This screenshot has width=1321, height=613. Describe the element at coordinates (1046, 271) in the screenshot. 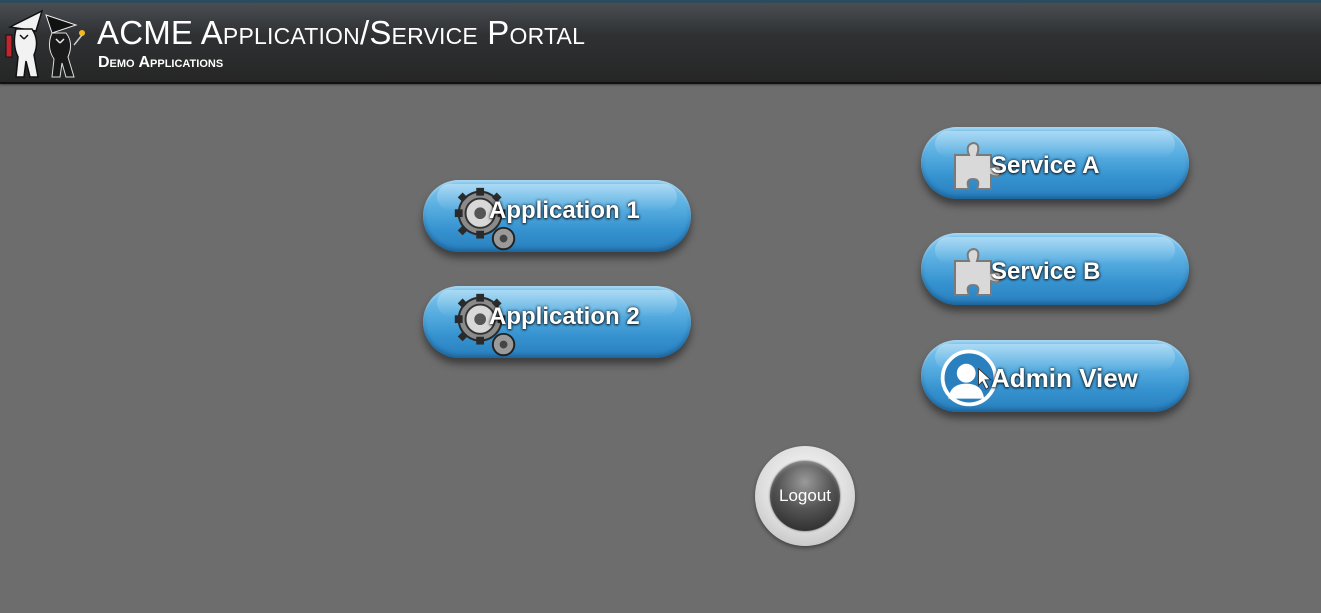

I see `service-b-label: Service B` at that location.